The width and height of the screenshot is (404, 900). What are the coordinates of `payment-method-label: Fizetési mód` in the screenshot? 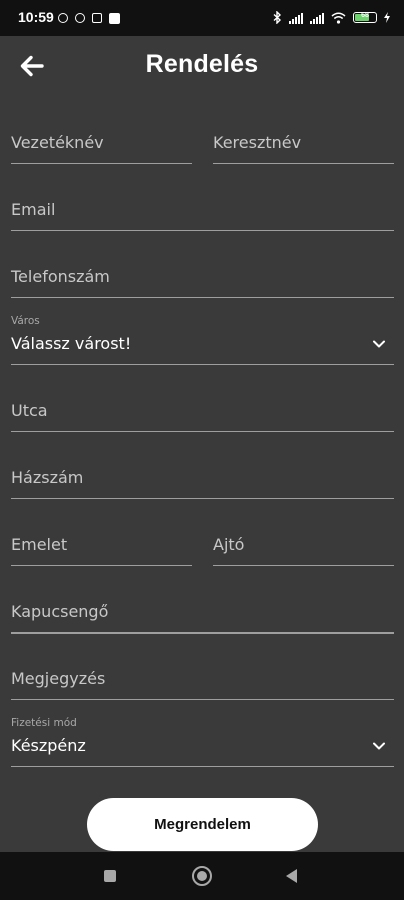 It's located at (44, 723).